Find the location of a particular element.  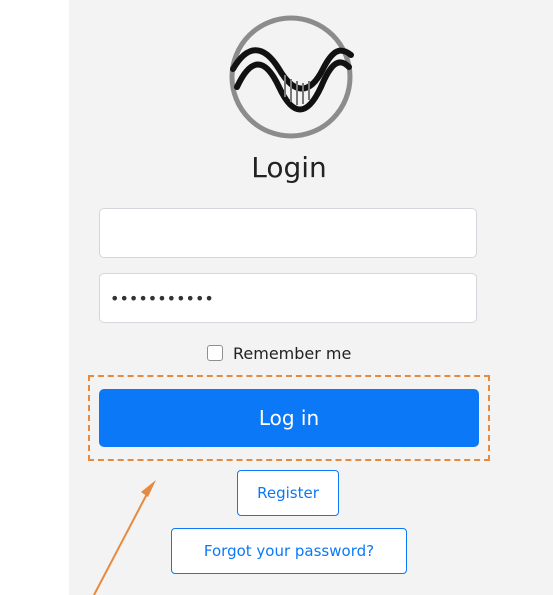

register-button: Register is located at coordinates (288, 493).